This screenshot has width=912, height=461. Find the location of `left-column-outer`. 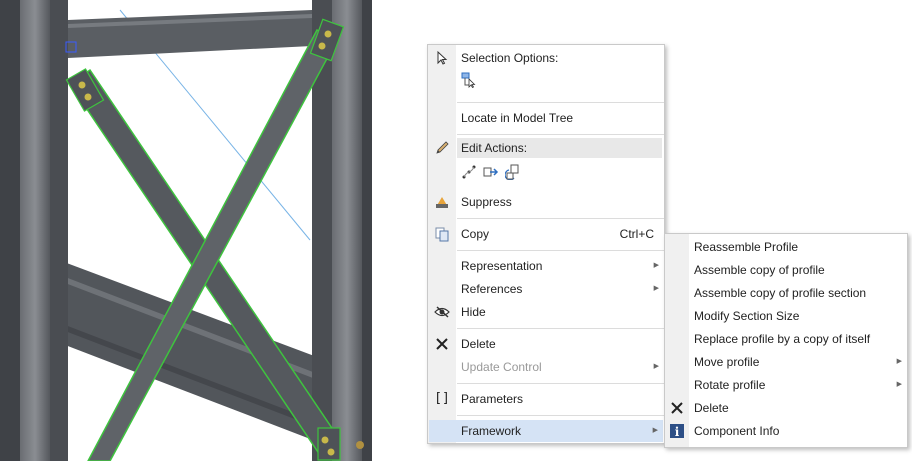

left-column-outer is located at coordinates (10, 230).